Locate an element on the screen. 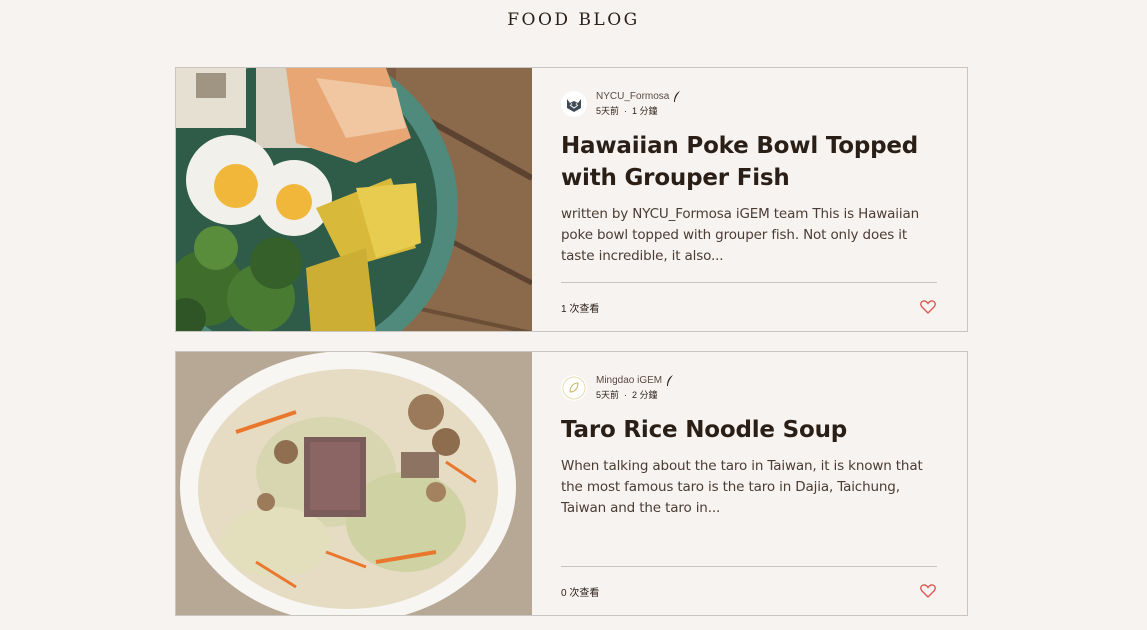  author-name: Mingdao iGEM is located at coordinates (629, 381).